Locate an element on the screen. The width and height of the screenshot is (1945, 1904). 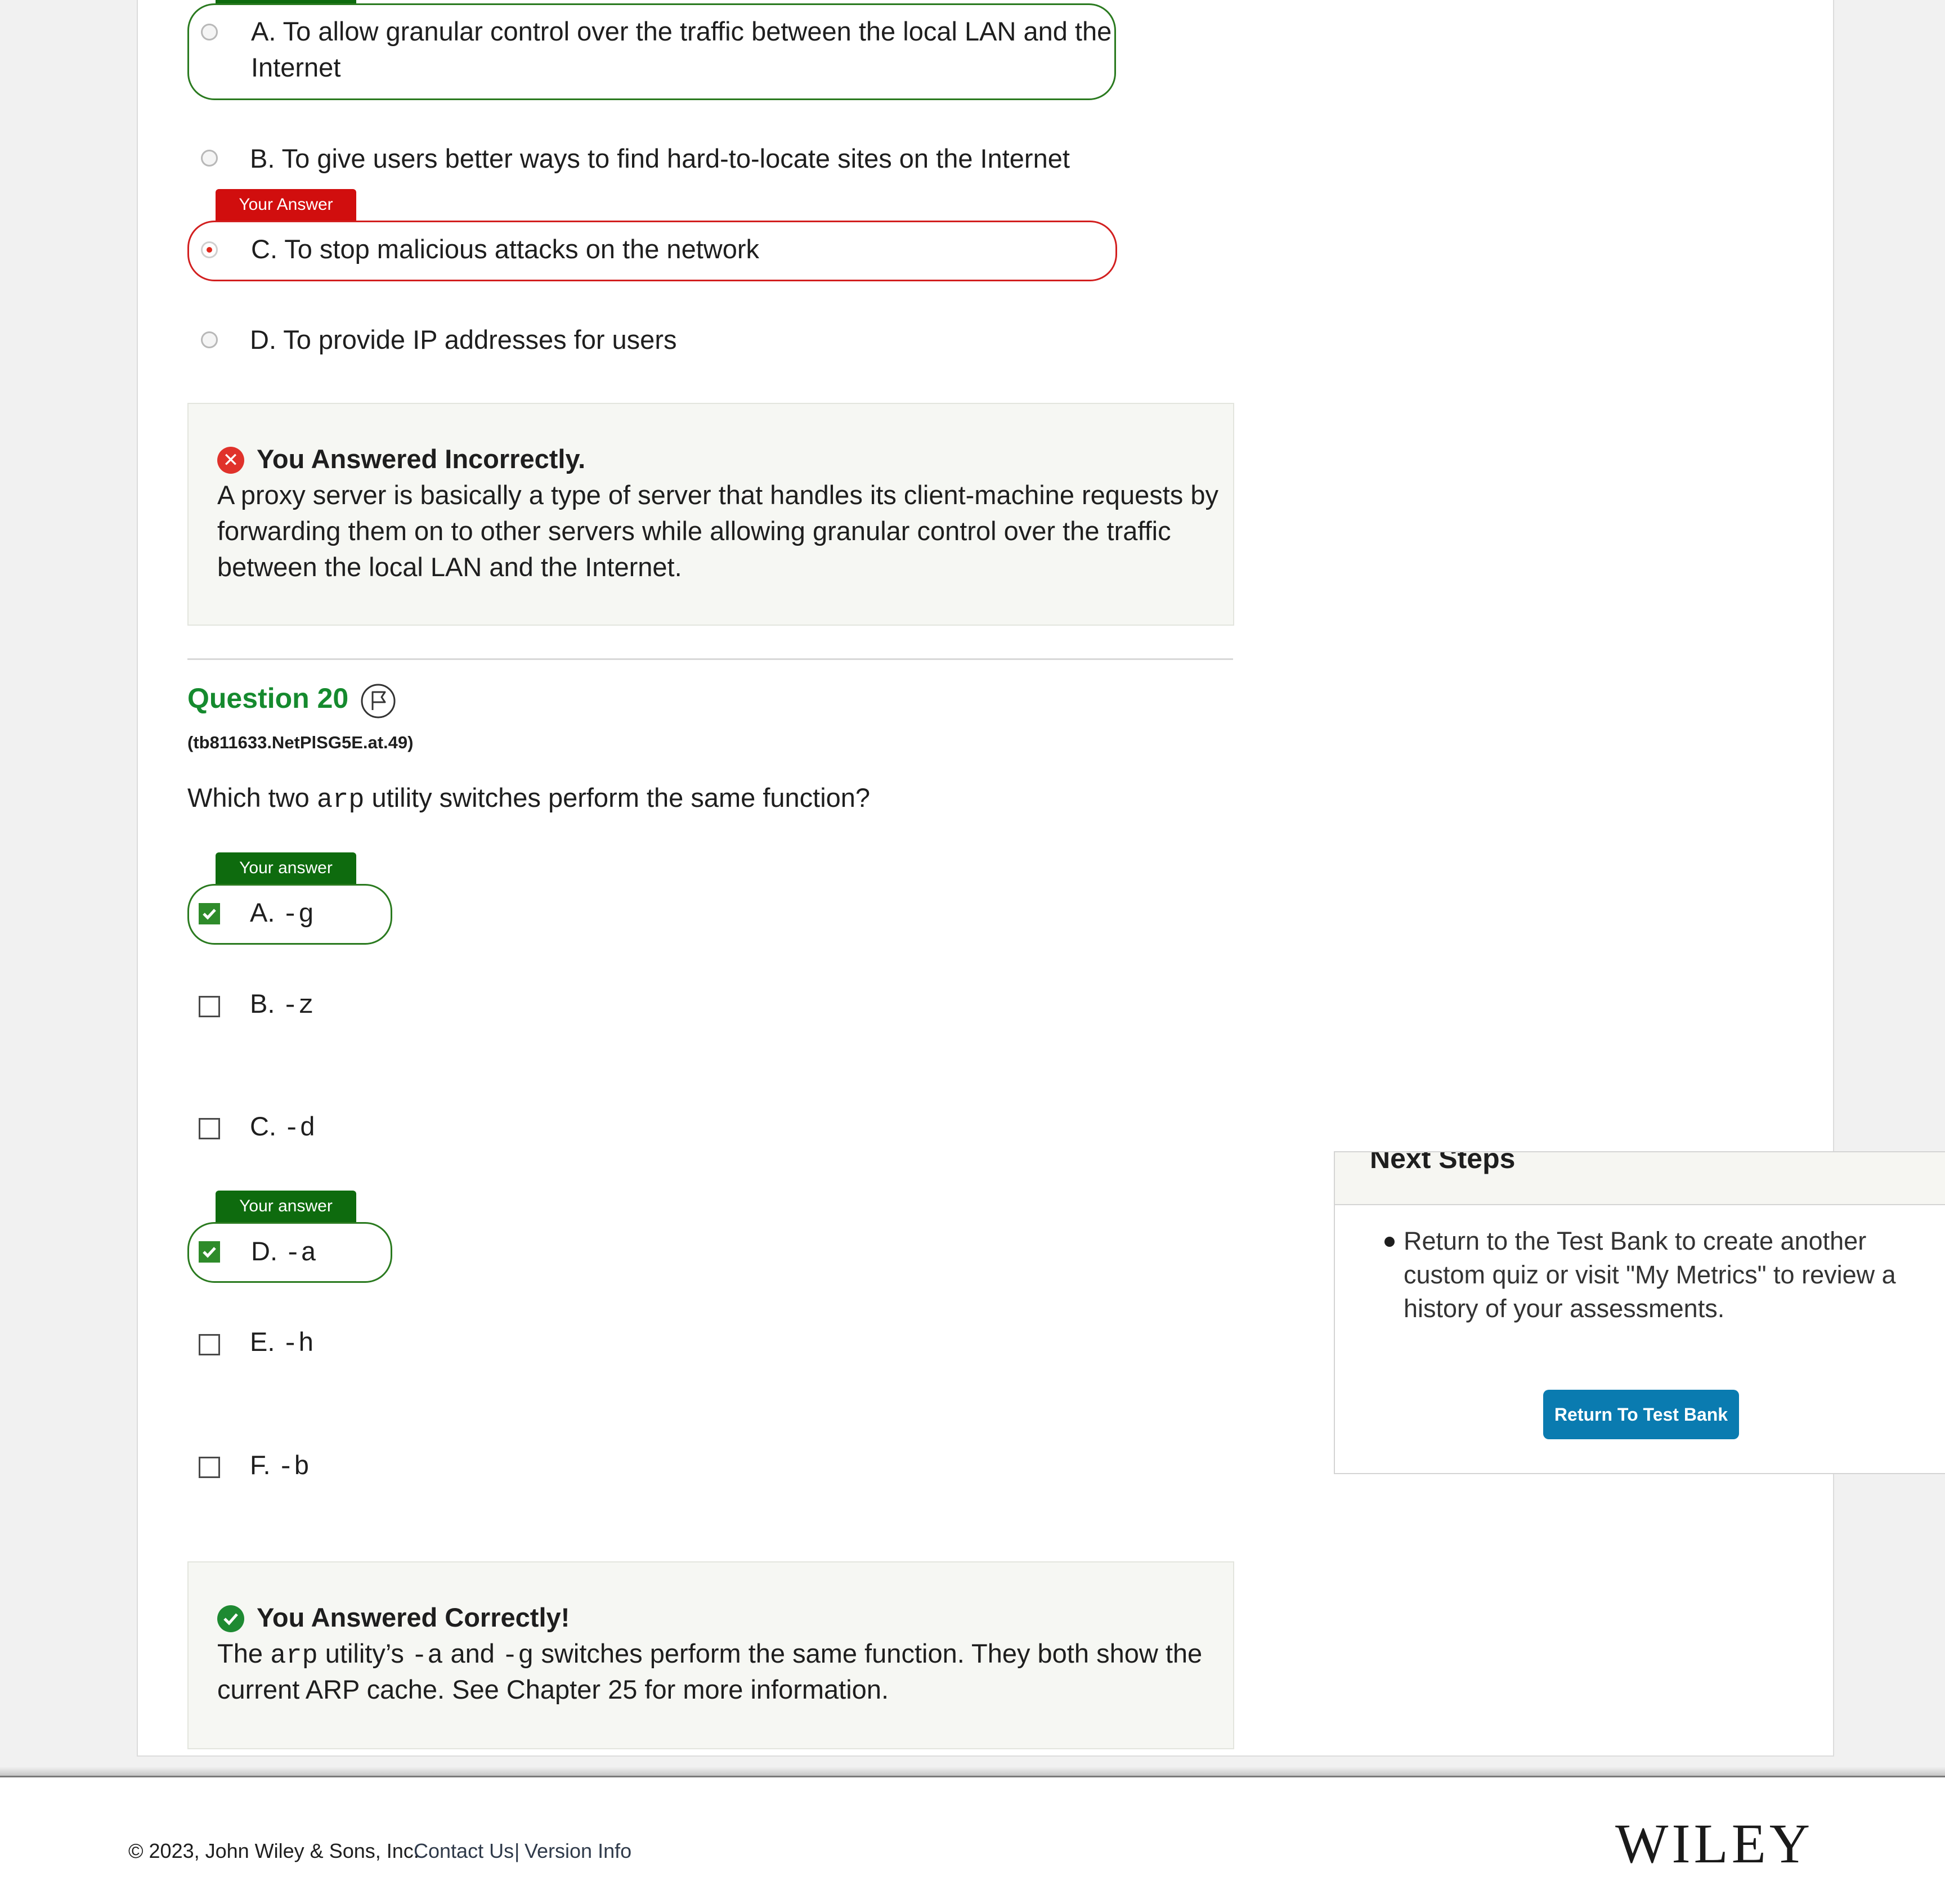
option-switch: -a is located at coordinates (301, 1254).